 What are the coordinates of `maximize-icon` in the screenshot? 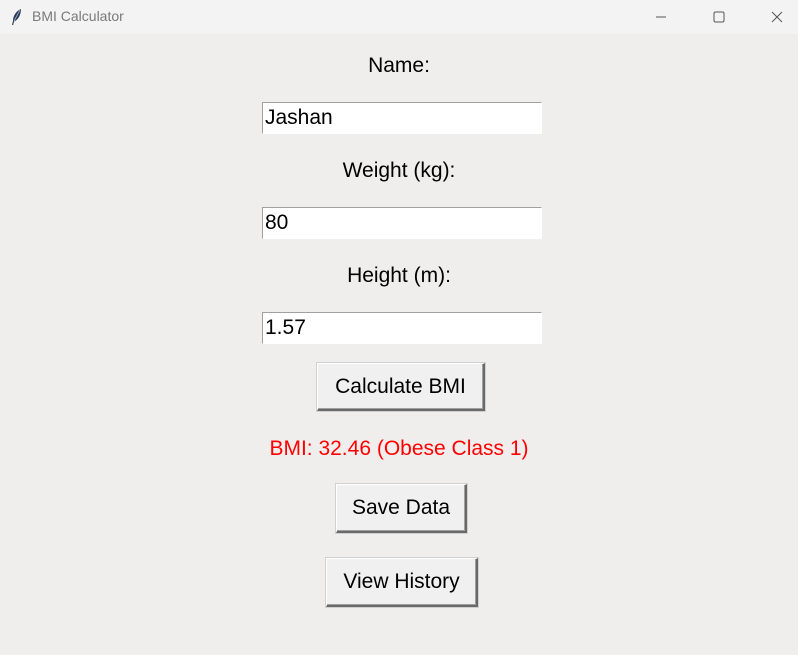 It's located at (719, 17).